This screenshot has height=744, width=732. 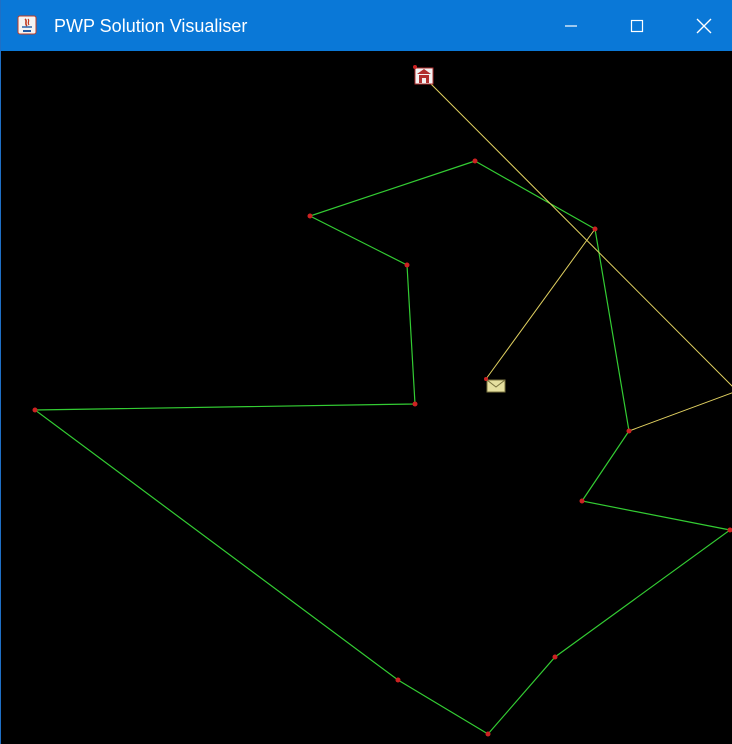 I want to click on java-app-icon, so click(x=27, y=25).